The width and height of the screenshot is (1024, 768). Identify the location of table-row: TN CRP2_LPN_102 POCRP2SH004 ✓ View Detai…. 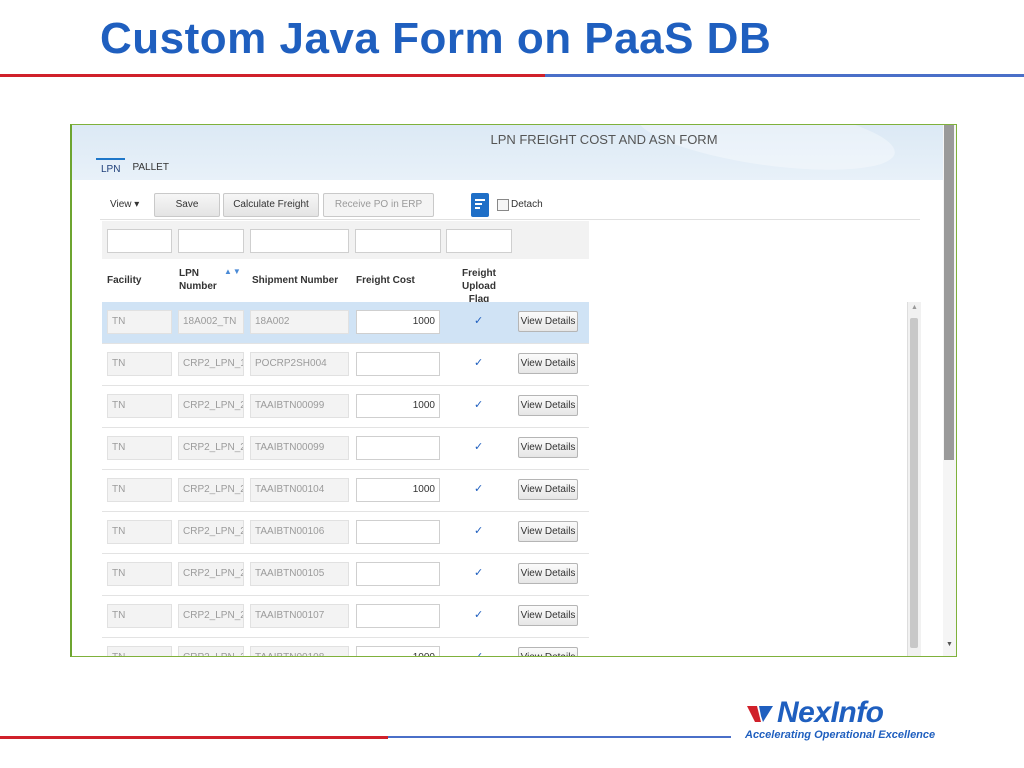
(345, 365).